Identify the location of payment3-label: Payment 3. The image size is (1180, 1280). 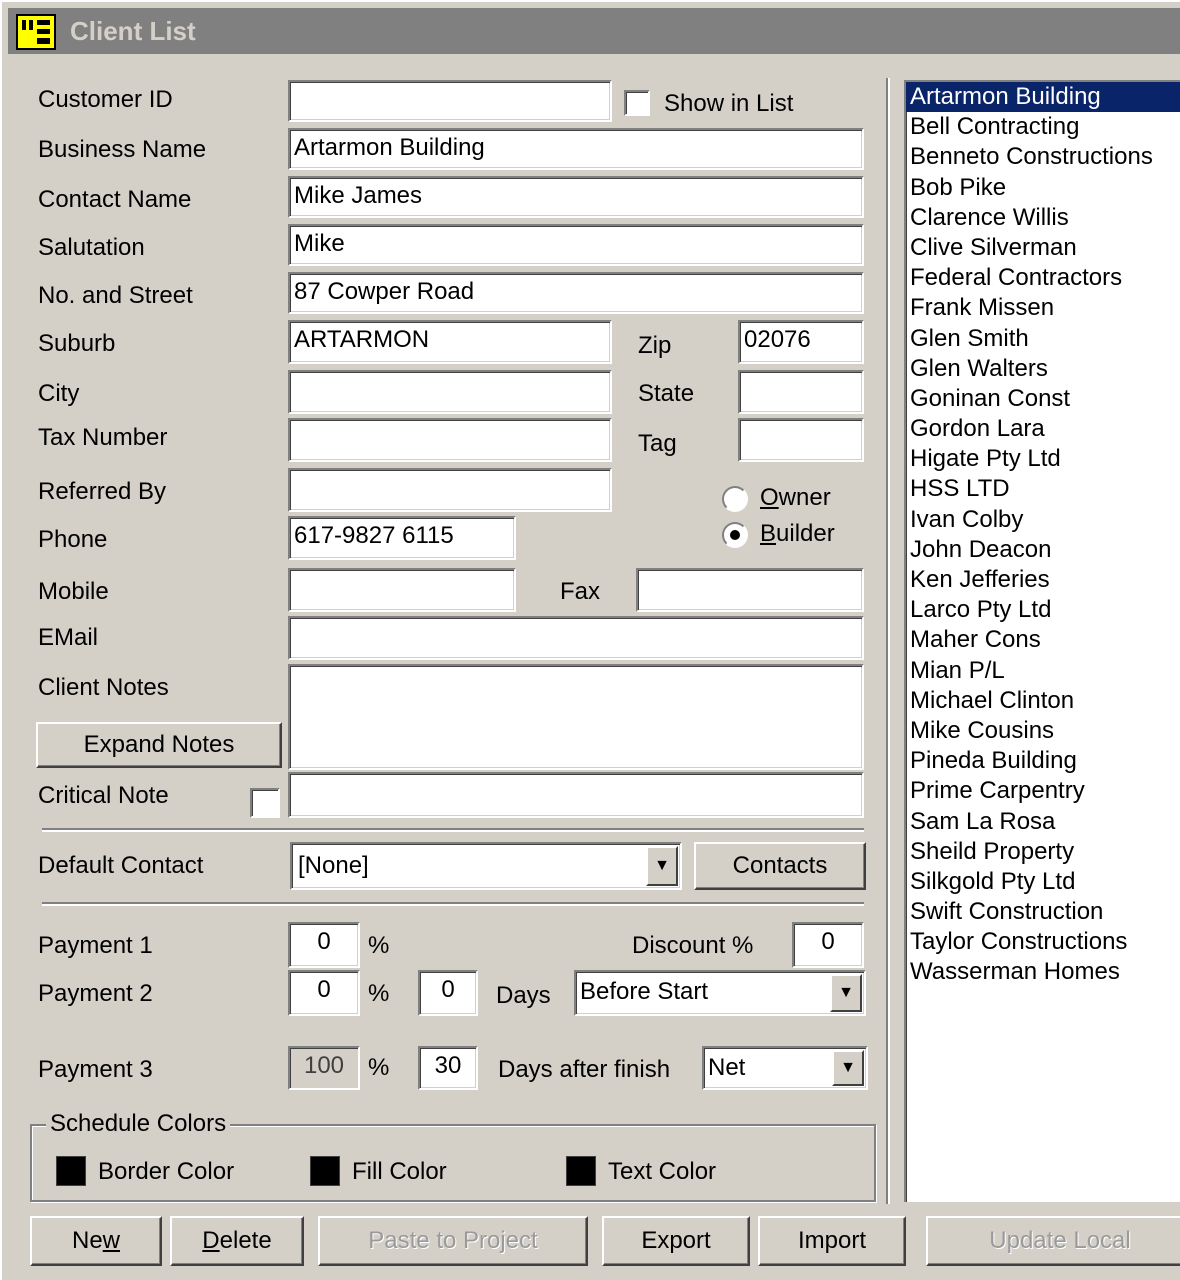
(95, 1069).